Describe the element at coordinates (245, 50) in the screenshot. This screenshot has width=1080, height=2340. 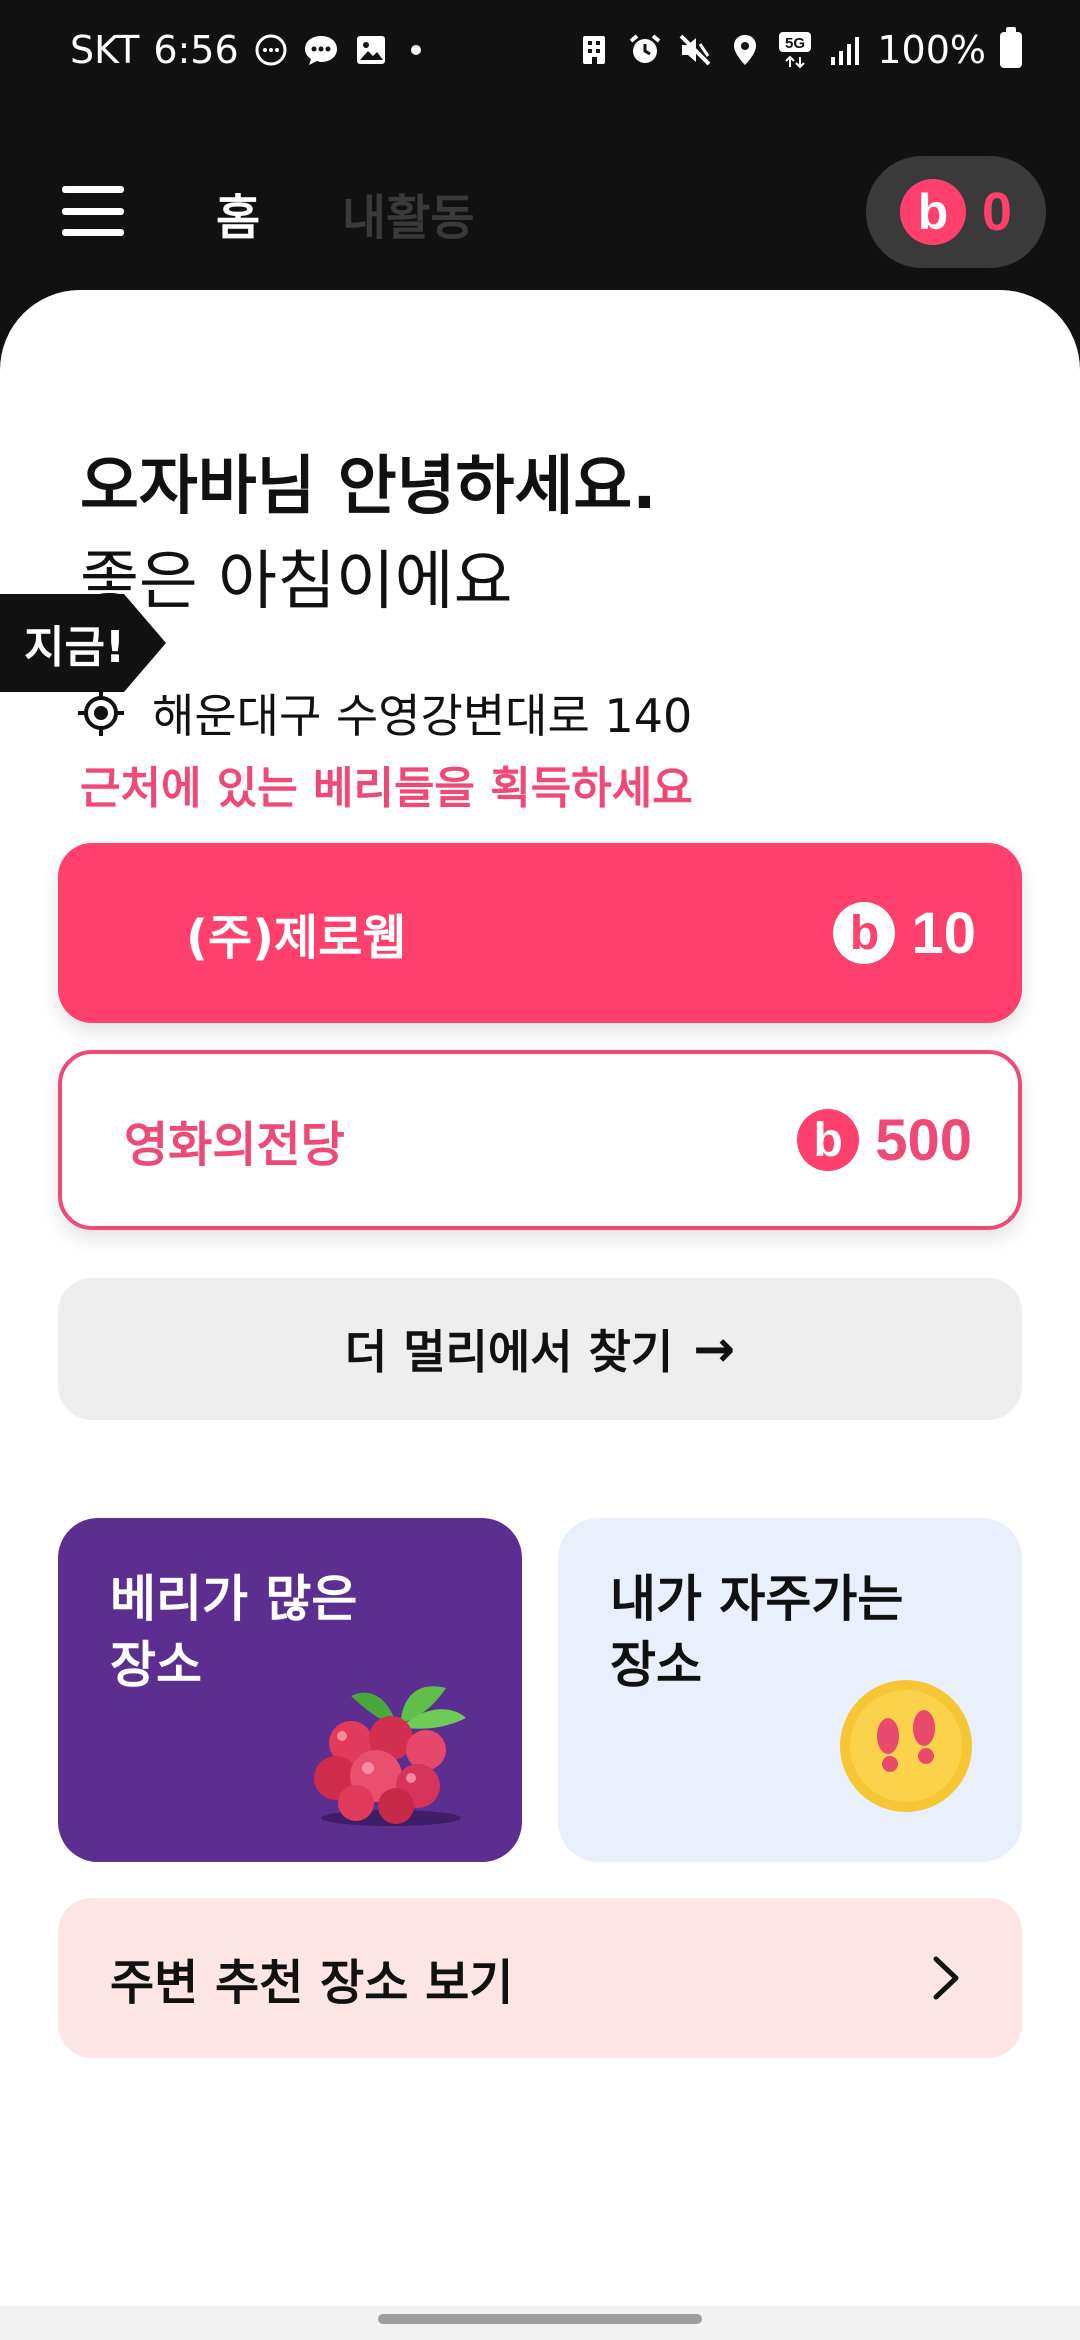
I see `status-left: SKT 6:56` at that location.